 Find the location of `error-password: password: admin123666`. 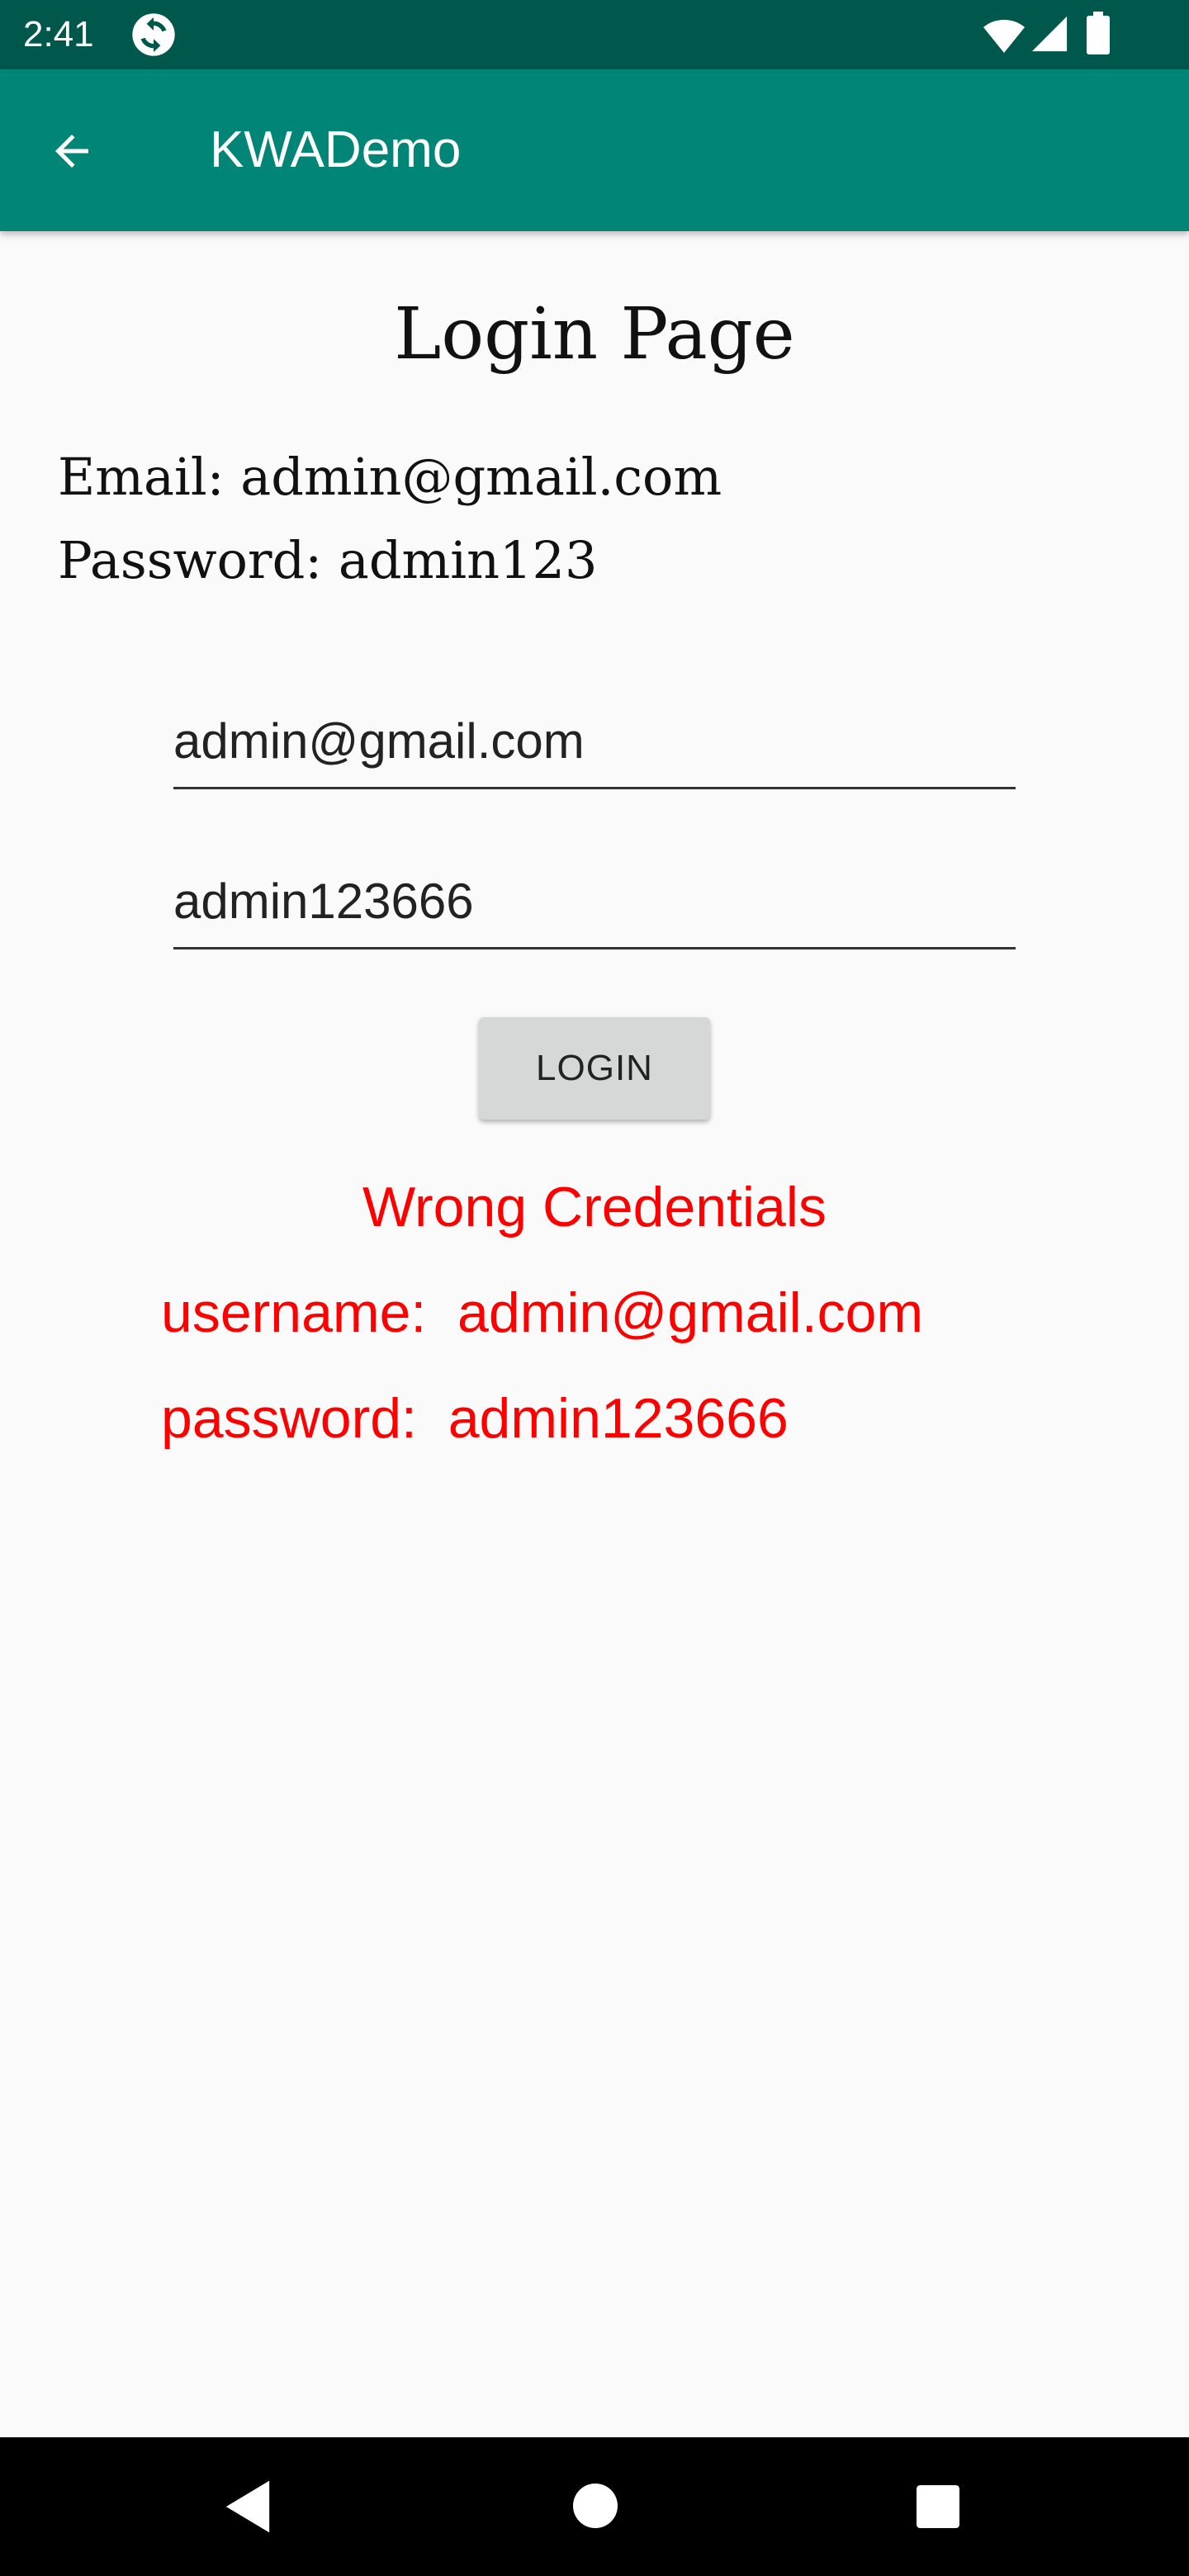

error-password: password: admin123666 is located at coordinates (475, 1418).